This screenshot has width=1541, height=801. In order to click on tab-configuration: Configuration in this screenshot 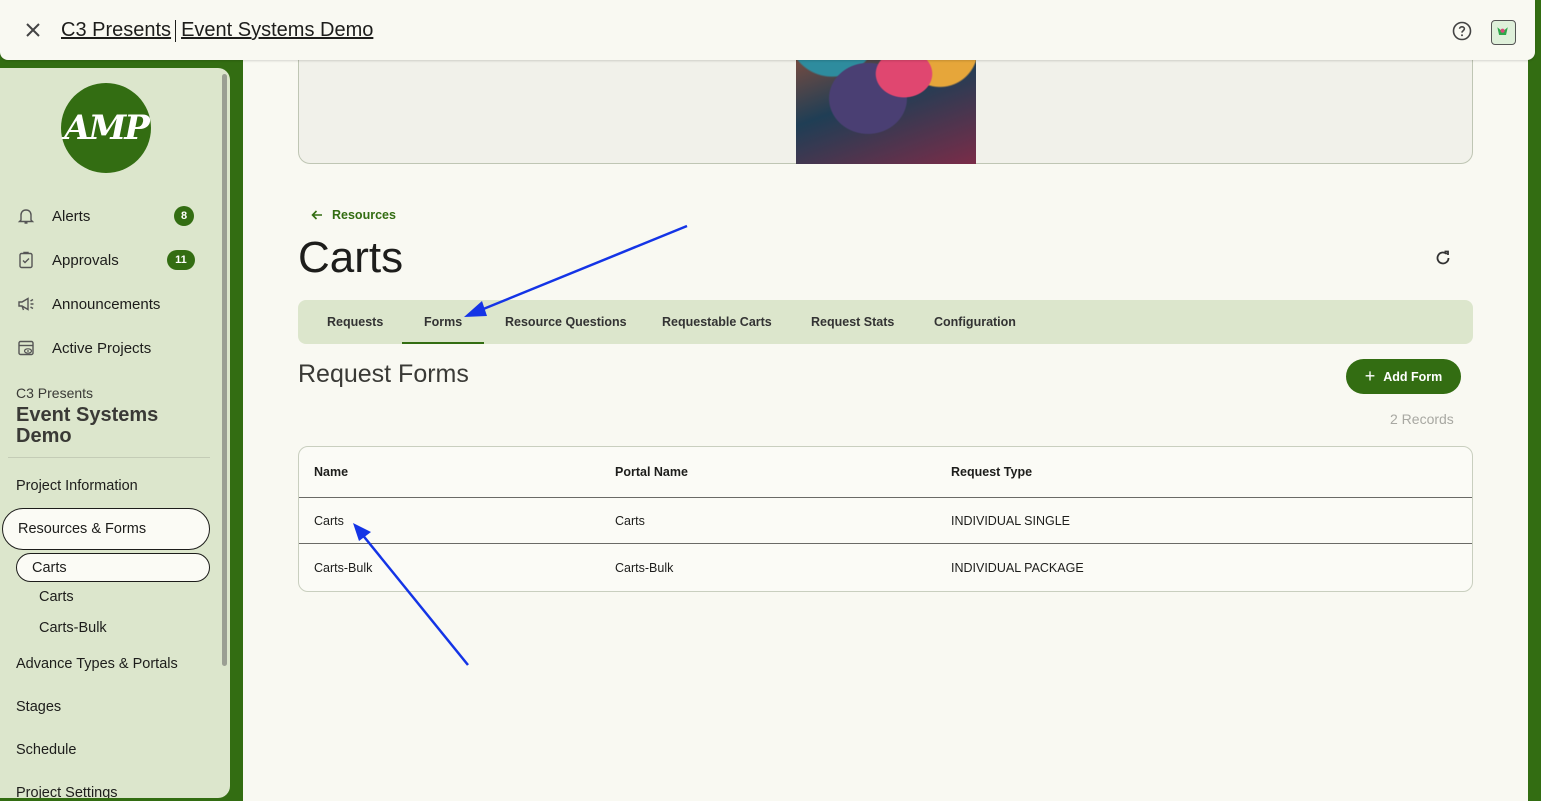, I will do `click(975, 322)`.